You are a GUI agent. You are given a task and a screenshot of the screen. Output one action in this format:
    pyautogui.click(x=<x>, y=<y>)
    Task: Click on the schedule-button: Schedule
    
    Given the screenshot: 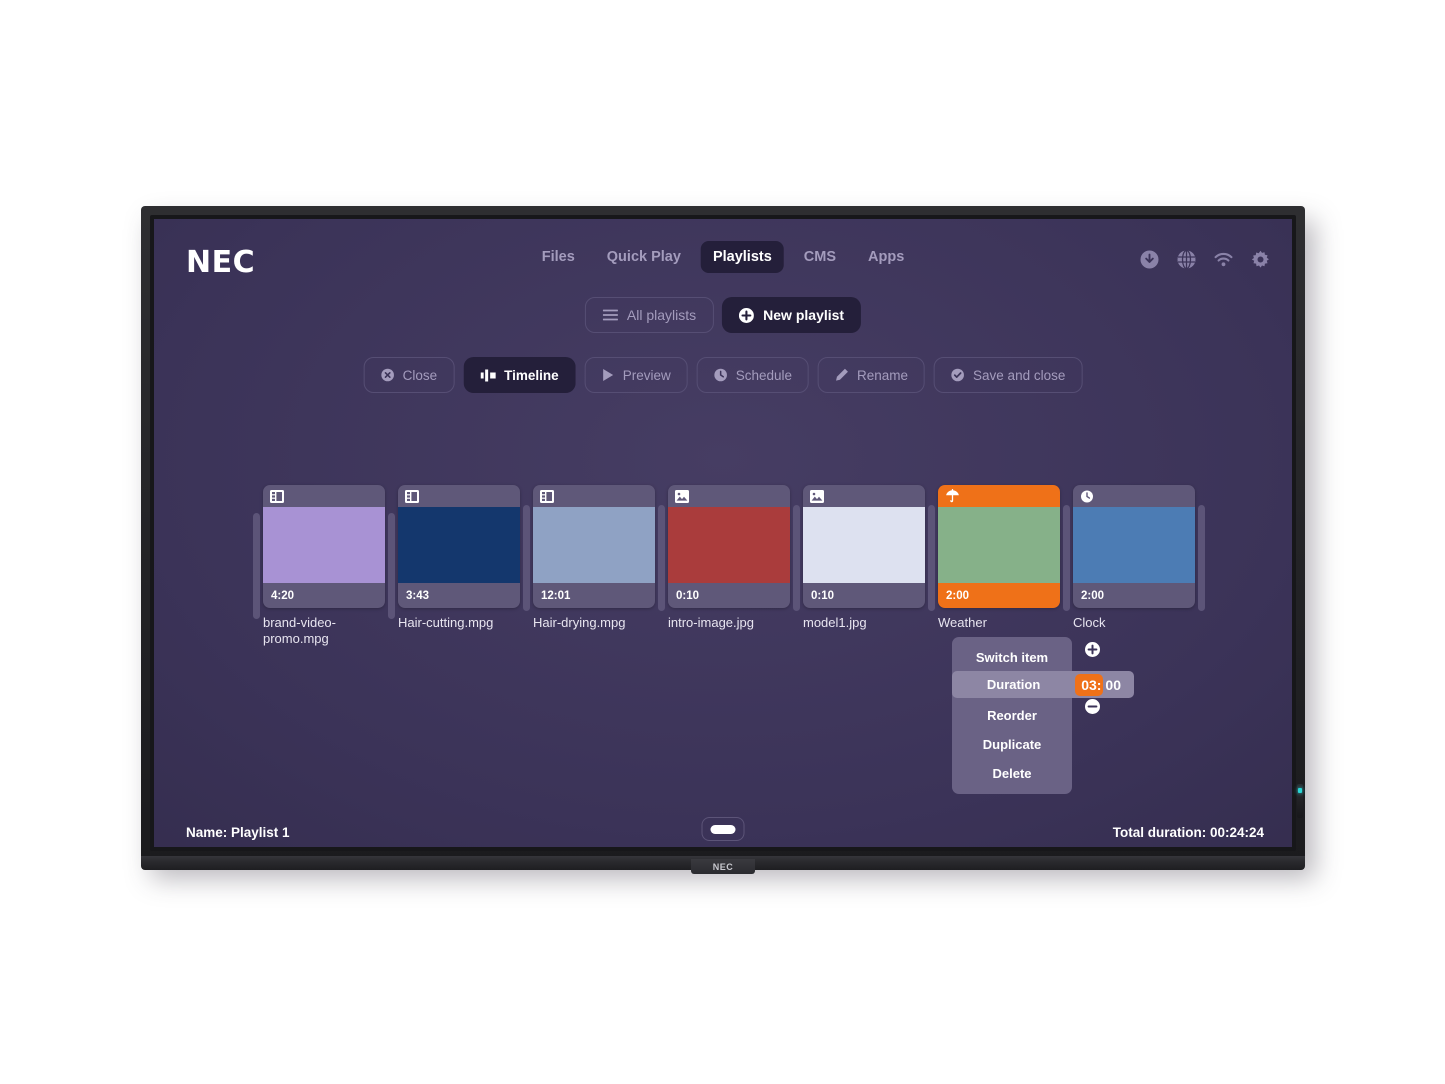 What is the action you would take?
    pyautogui.click(x=753, y=375)
    